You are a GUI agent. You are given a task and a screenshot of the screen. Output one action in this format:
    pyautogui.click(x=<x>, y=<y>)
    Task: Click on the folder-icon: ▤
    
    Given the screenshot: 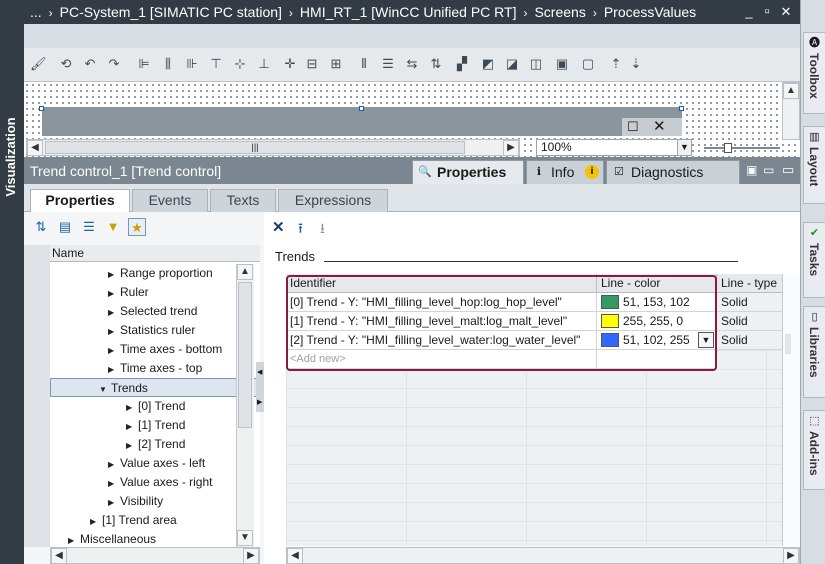 What is the action you would take?
    pyautogui.click(x=65, y=227)
    